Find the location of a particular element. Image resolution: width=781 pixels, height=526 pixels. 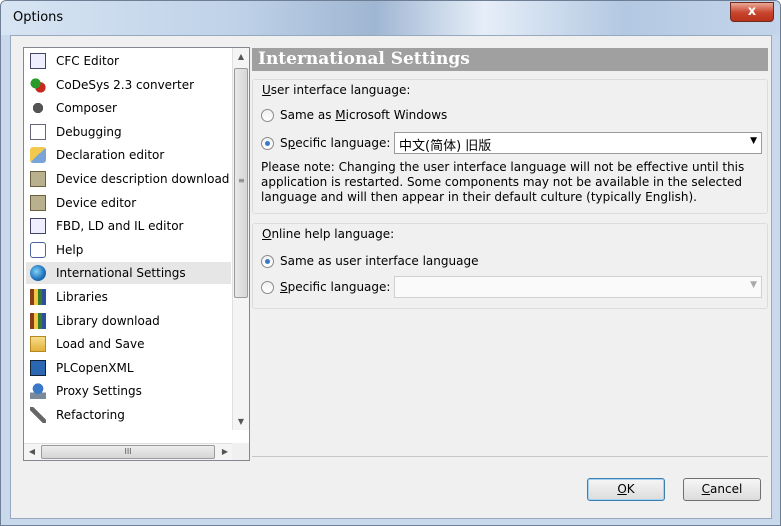

ok-button: OK is located at coordinates (626, 489).